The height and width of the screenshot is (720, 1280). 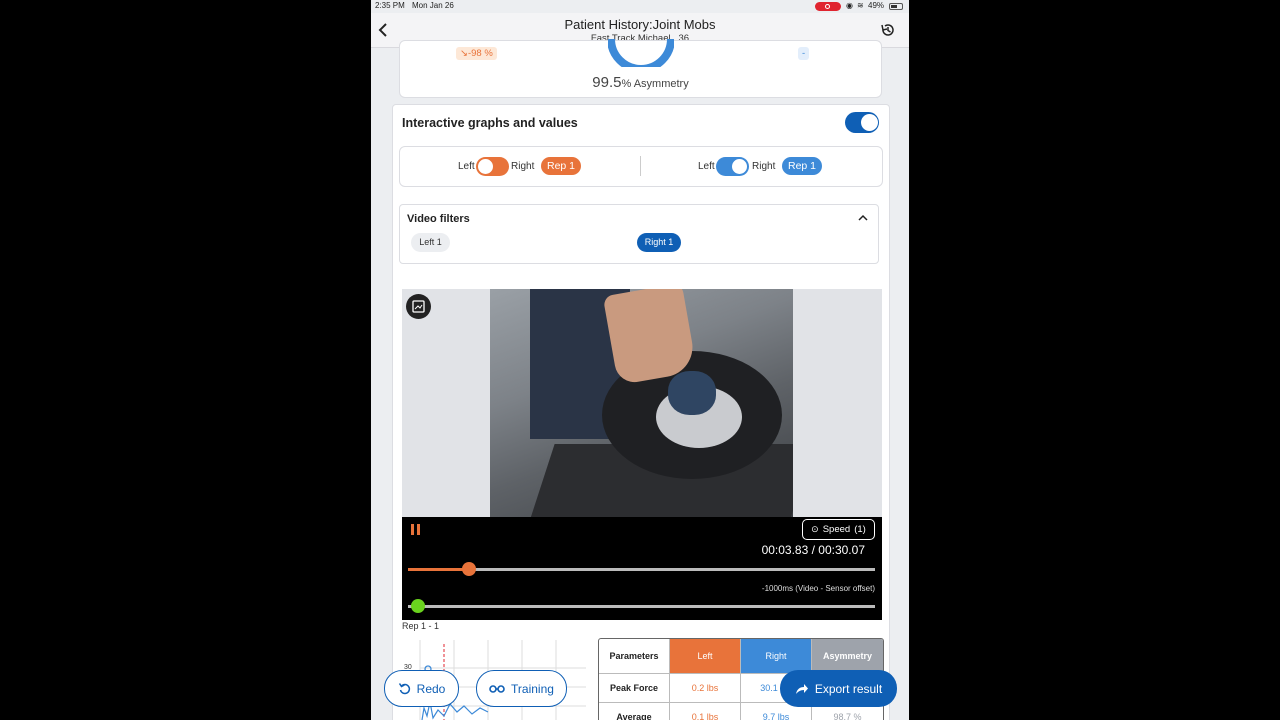 I want to click on left-label: Left, so click(x=466, y=166).